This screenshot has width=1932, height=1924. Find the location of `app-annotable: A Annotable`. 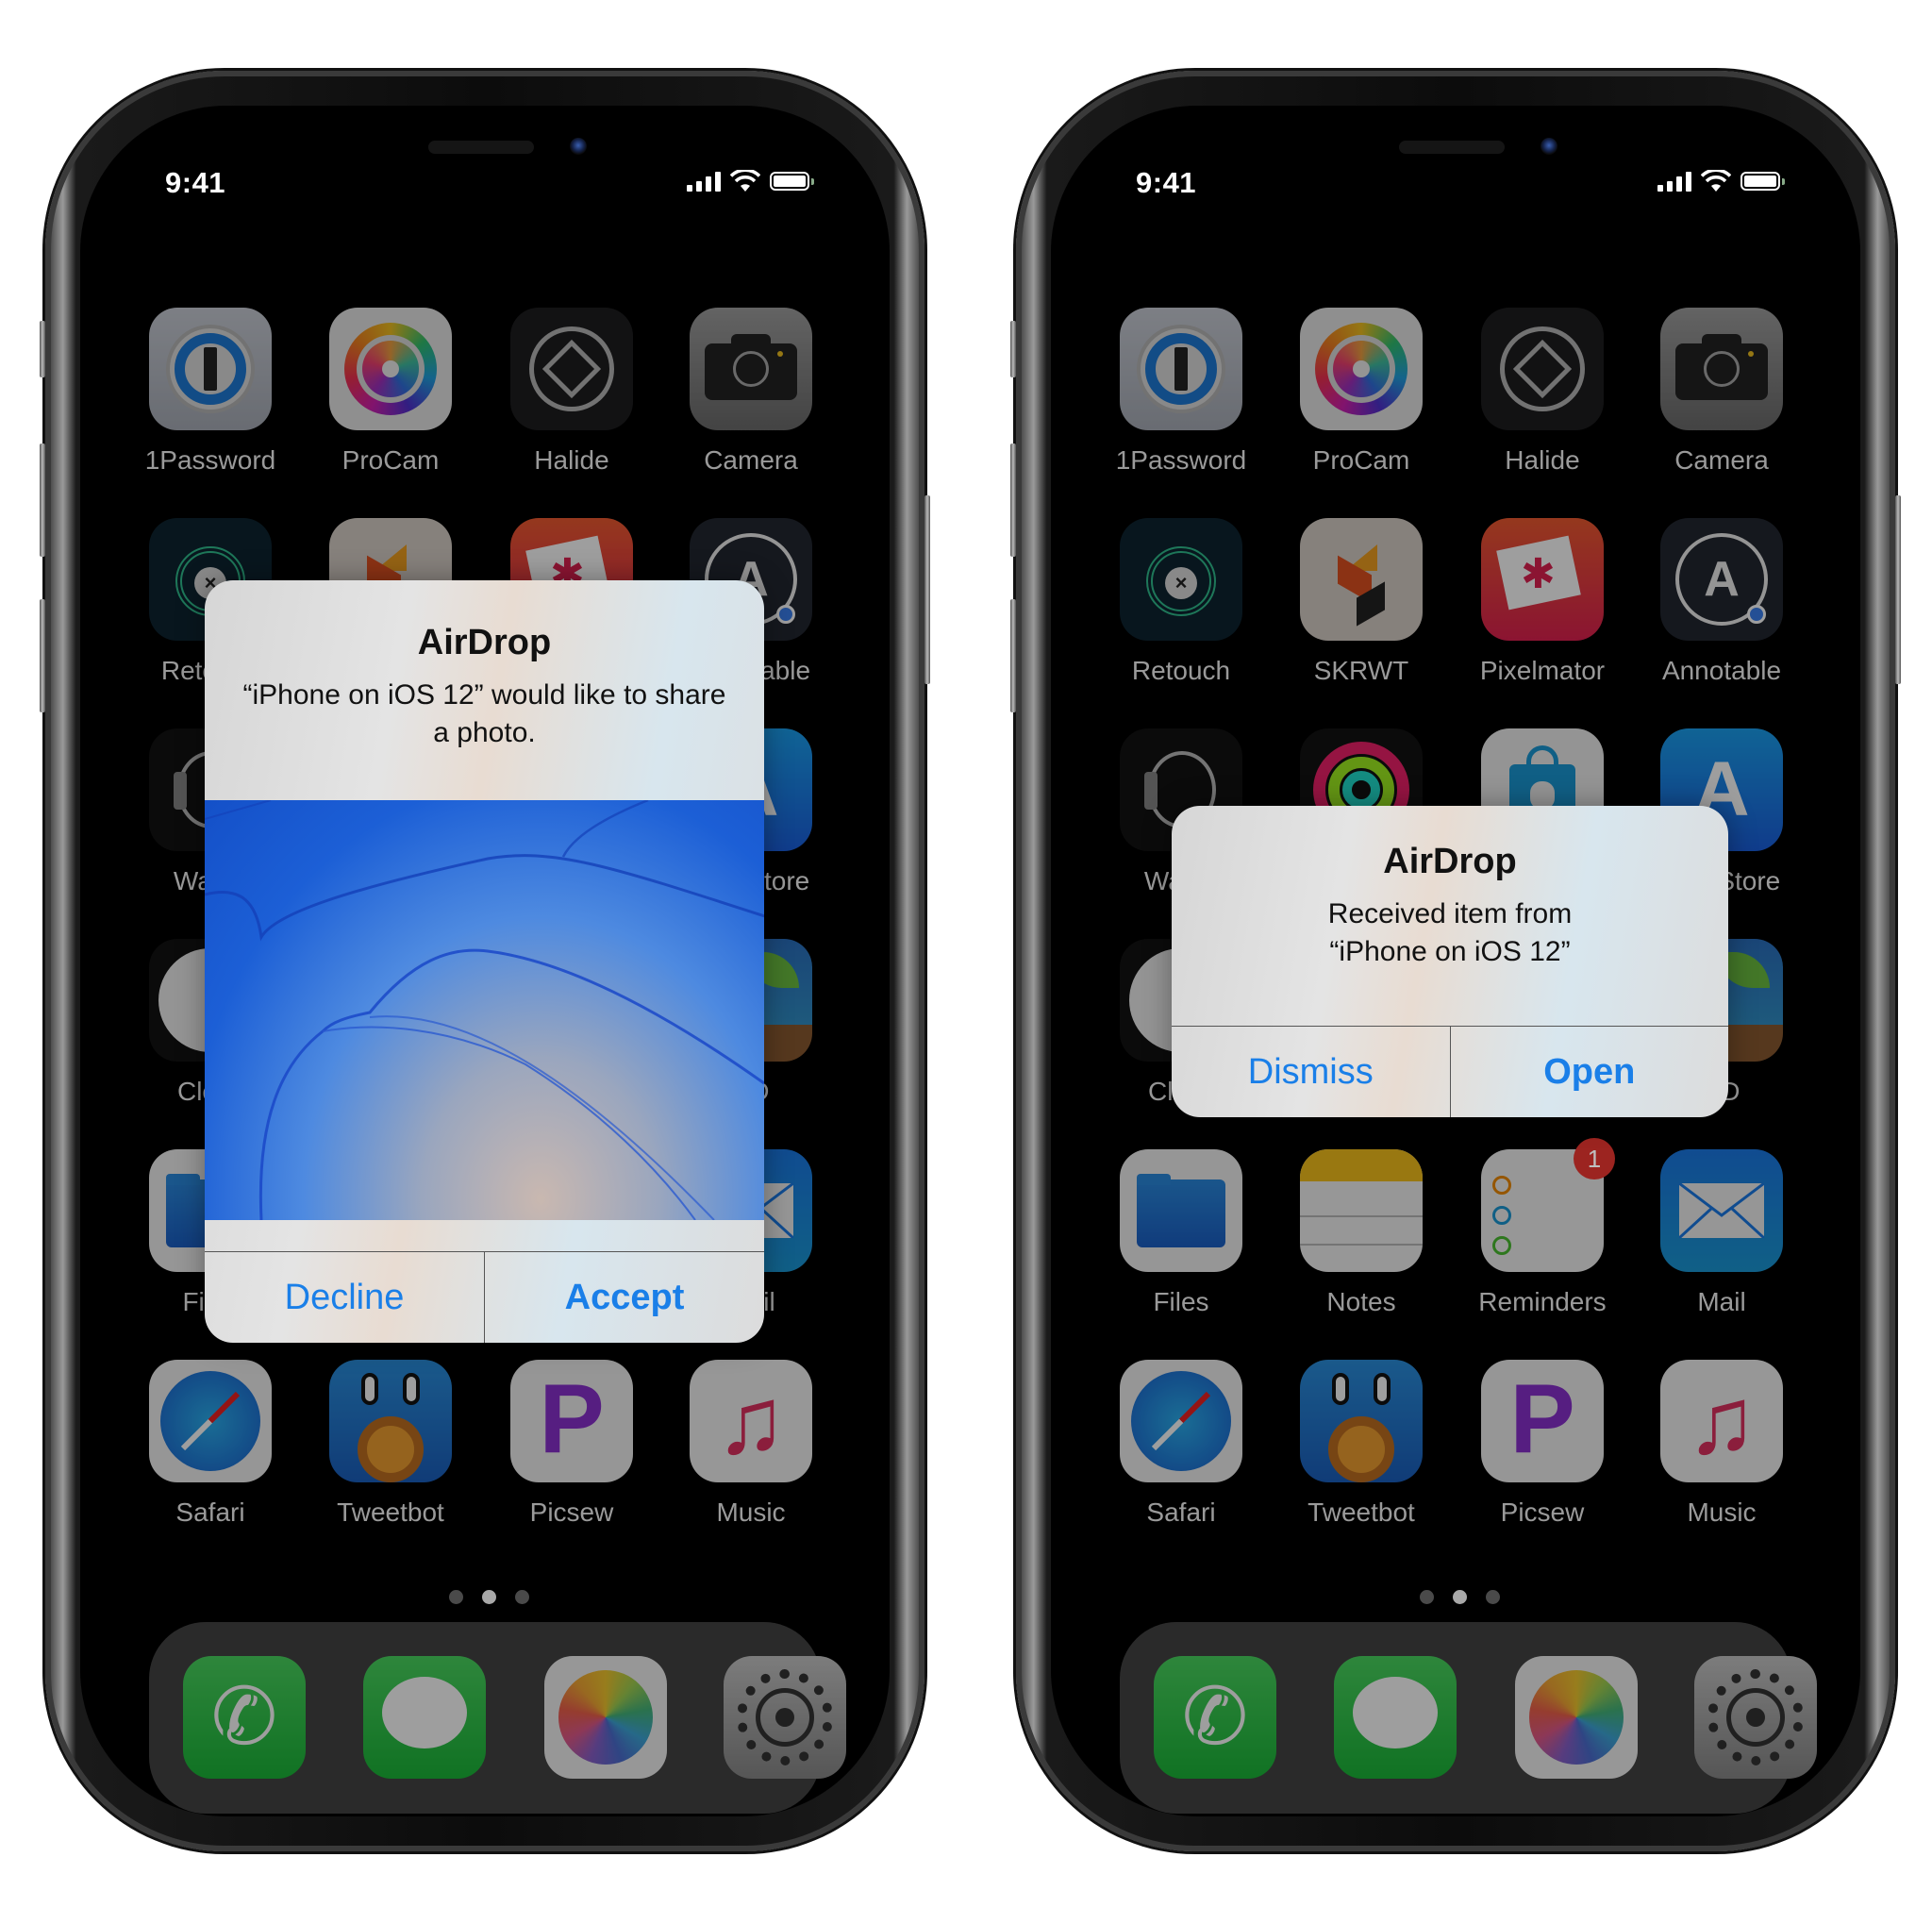

app-annotable: A Annotable is located at coordinates (1721, 601).